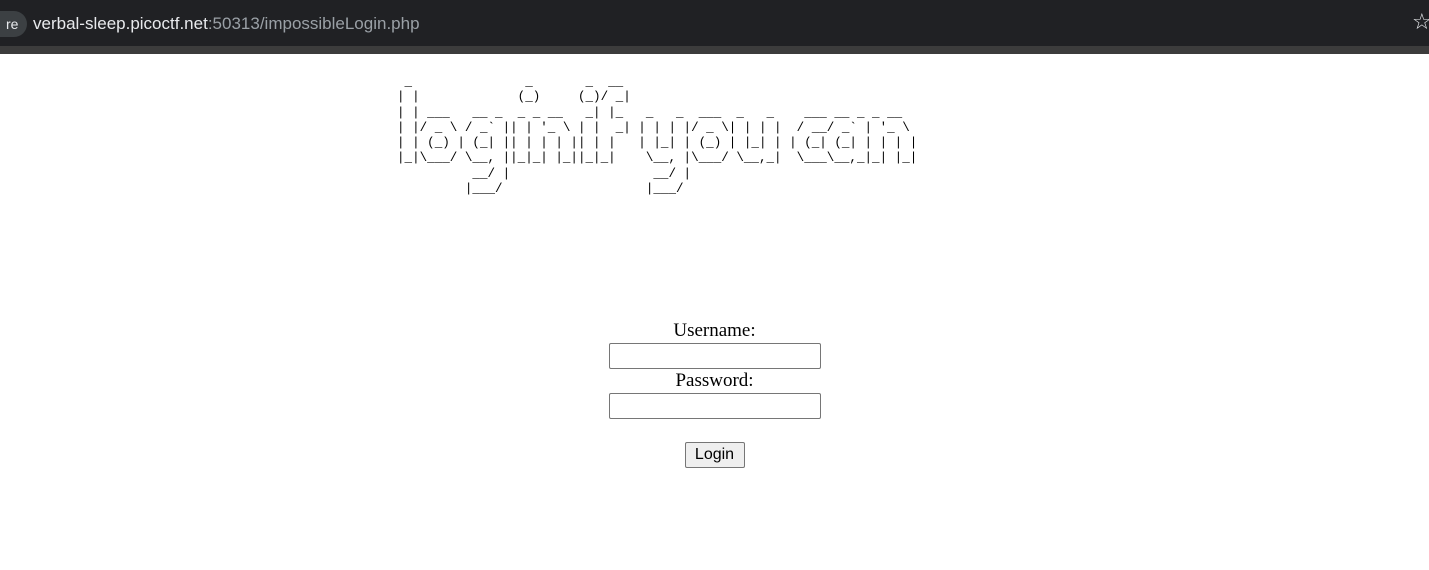 The height and width of the screenshot is (570, 1429). What do you see at coordinates (714, 330) in the screenshot?
I see `username-label: Username:` at bounding box center [714, 330].